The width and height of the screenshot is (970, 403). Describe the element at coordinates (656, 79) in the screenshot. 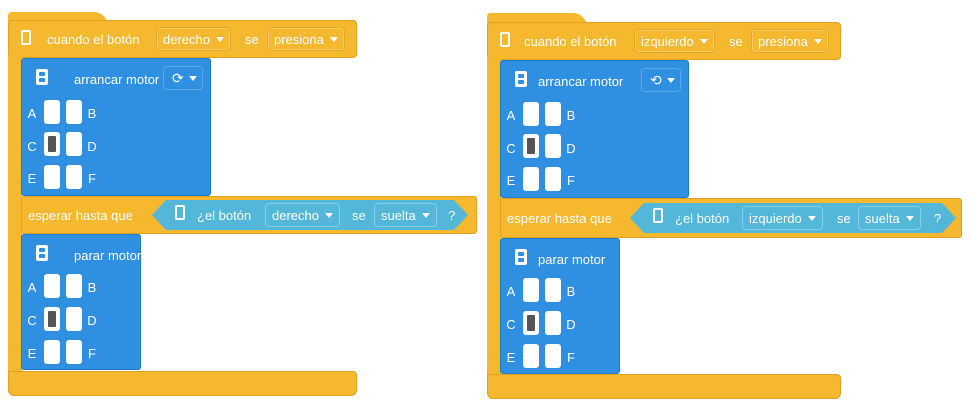

I see `rotate-counterclockwise-icon: ⟲` at that location.